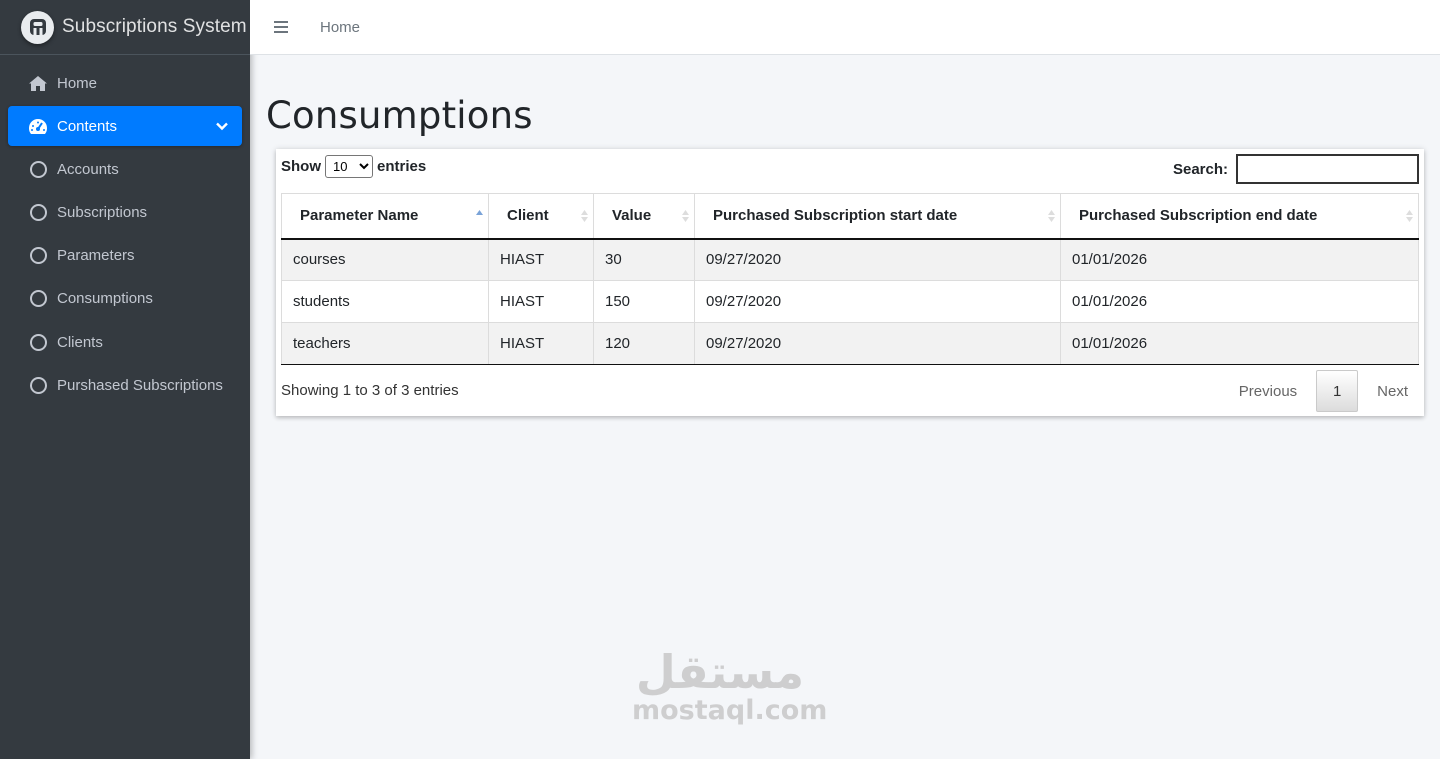  What do you see at coordinates (77, 83) in the screenshot?
I see `sidebar-item-label: Home` at bounding box center [77, 83].